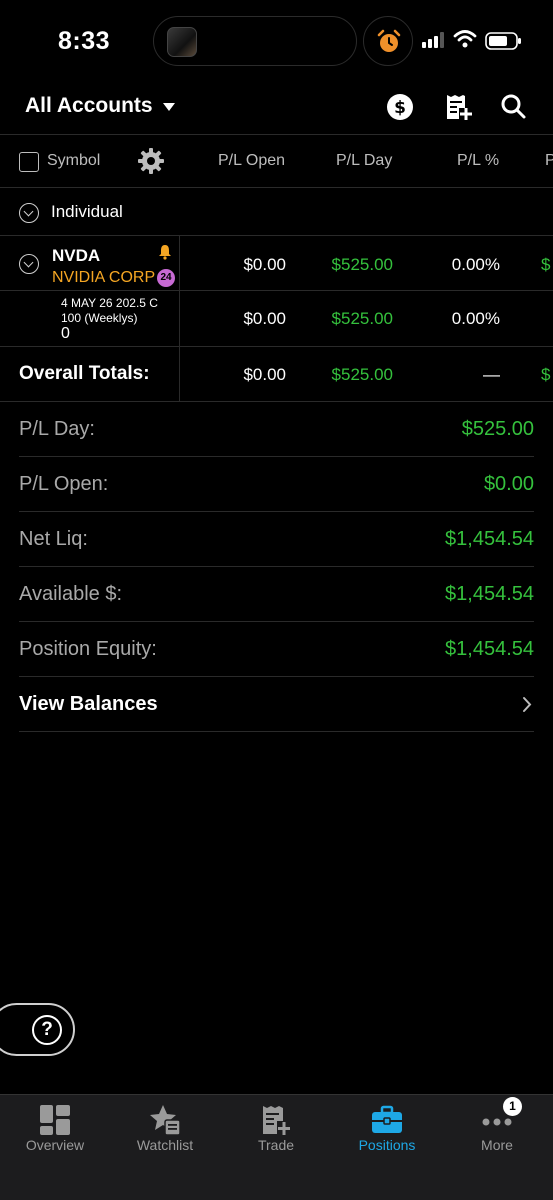 Image resolution: width=553 pixels, height=1200 pixels. What do you see at coordinates (549, 161) in the screenshot?
I see `column-overflow: P` at bounding box center [549, 161].